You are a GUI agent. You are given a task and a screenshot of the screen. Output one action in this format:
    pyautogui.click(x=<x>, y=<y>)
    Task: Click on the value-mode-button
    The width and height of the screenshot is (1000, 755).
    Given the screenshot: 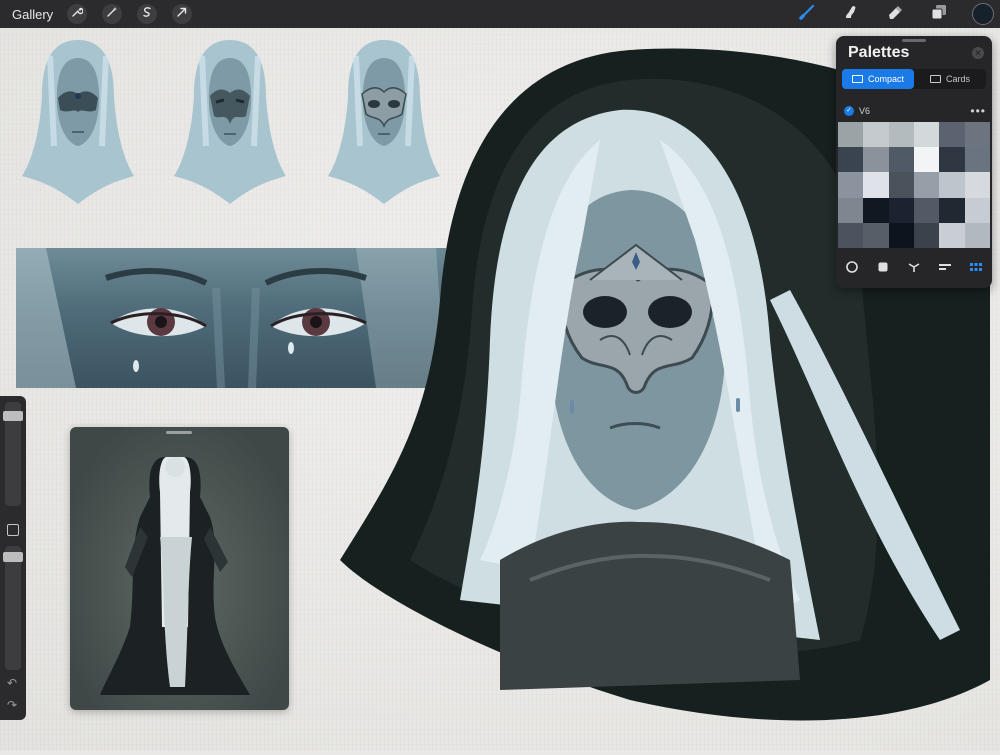 What is the action you would take?
    pyautogui.click(x=945, y=269)
    